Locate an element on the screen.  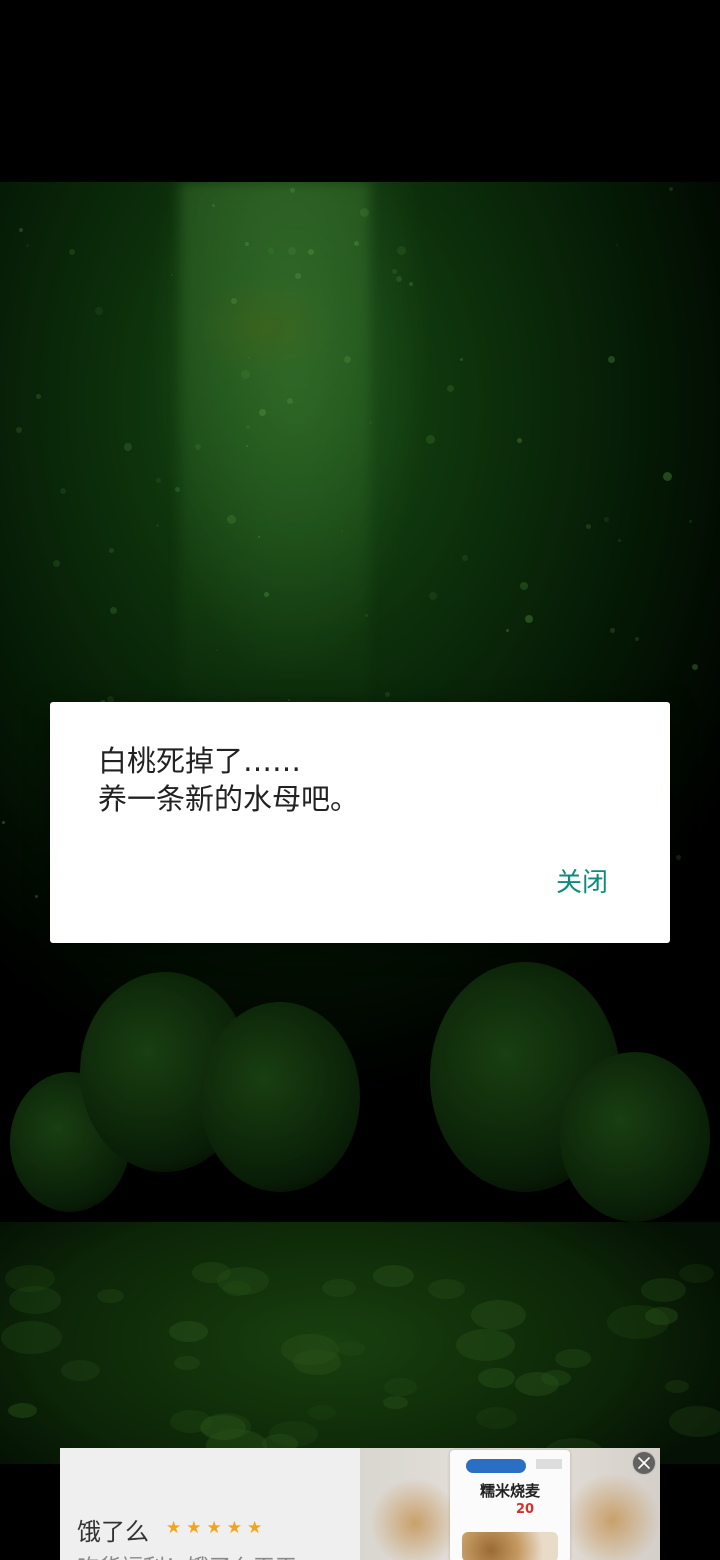
ad-banner: 饿了么 ★★★★★ 吃货福利！饿了么天天 糯米烧麦 20 is located at coordinates (360, 1504).